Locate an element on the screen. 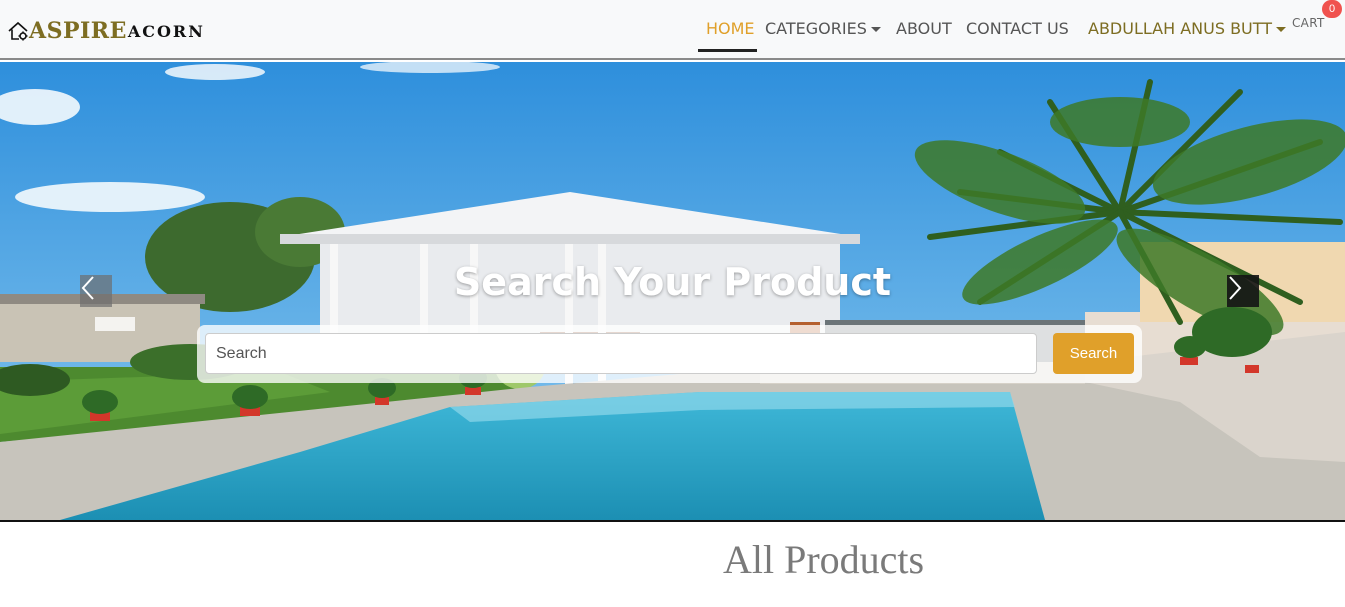 The image size is (1345, 607). nav-about: ABOUT is located at coordinates (924, 28).